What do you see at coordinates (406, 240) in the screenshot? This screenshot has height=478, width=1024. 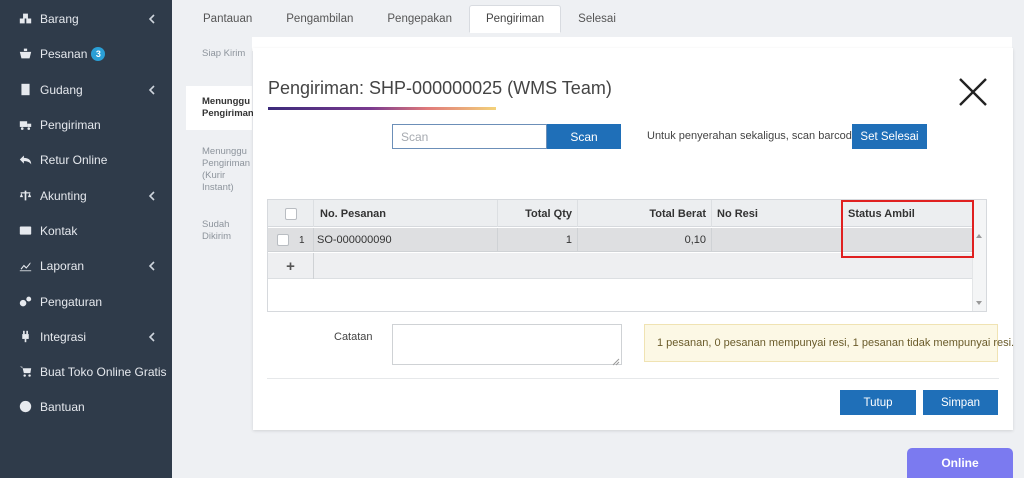 I see `cell-no-pesanan: SO-000000090` at bounding box center [406, 240].